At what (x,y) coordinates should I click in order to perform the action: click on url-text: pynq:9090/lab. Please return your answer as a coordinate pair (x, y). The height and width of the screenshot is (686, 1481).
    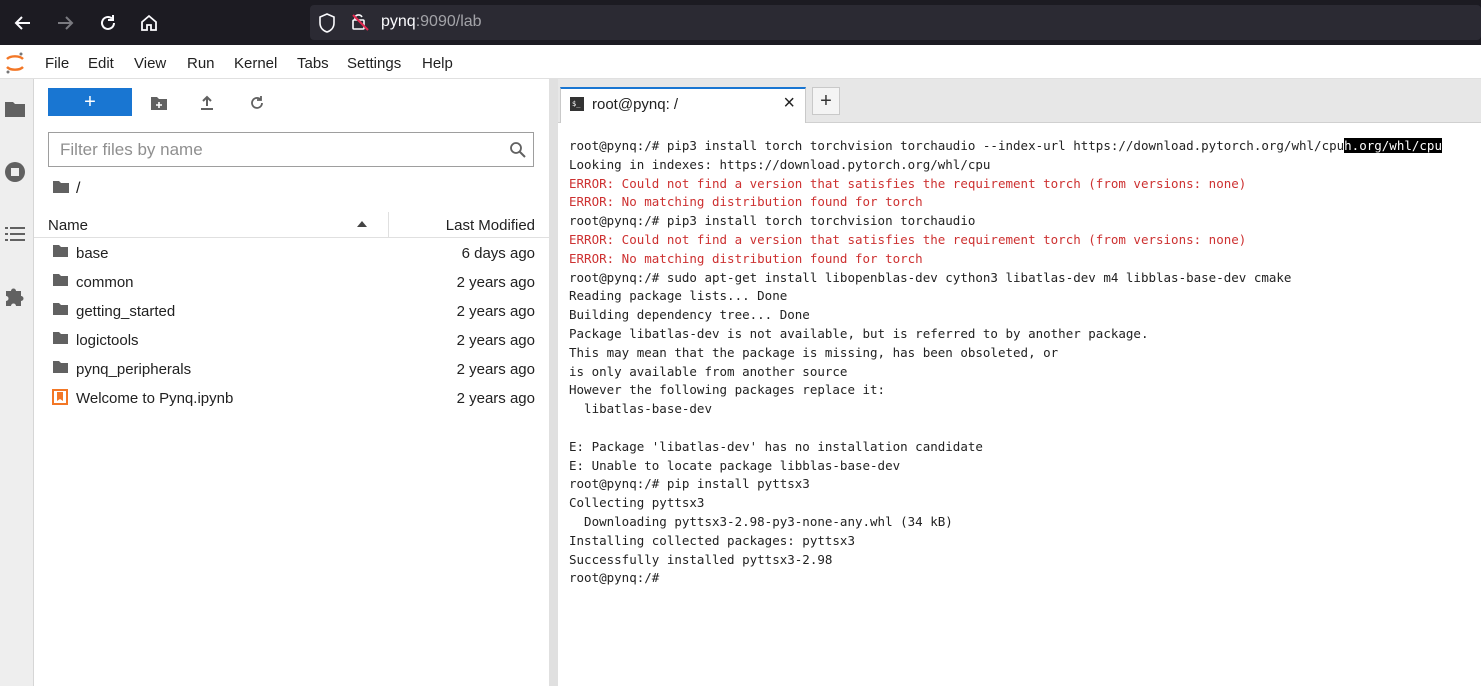
    Looking at the image, I should click on (431, 22).